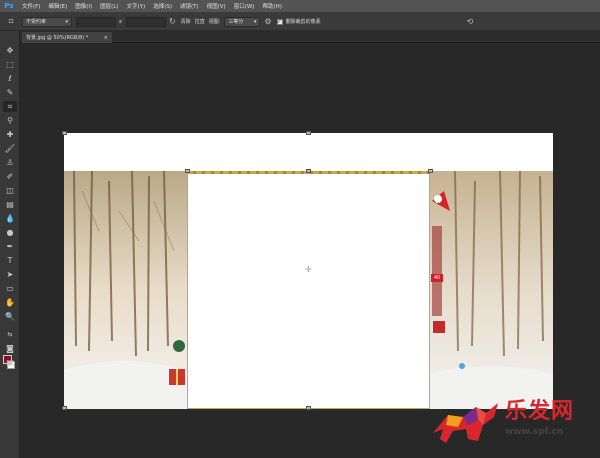 This screenshot has width=600, height=458. I want to click on watermark-url: www.spf.cn, so click(534, 432).